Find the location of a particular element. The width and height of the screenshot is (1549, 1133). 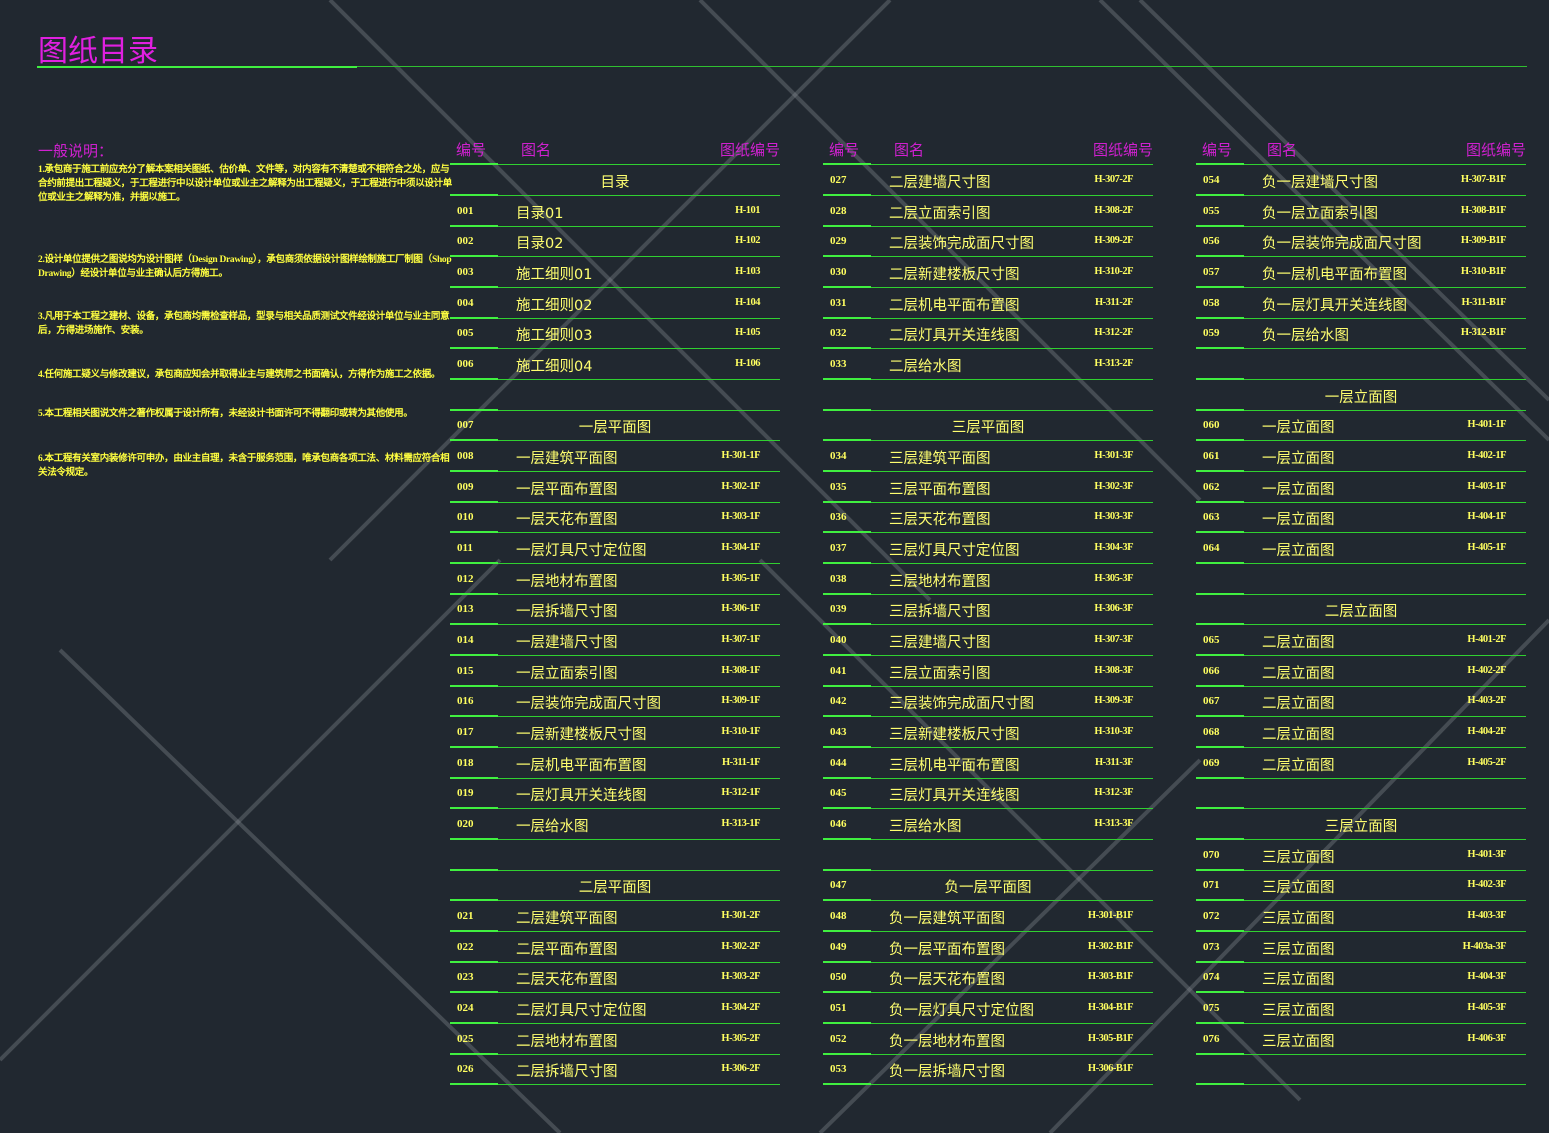

section-title: 二层平面图 is located at coordinates (615, 888).